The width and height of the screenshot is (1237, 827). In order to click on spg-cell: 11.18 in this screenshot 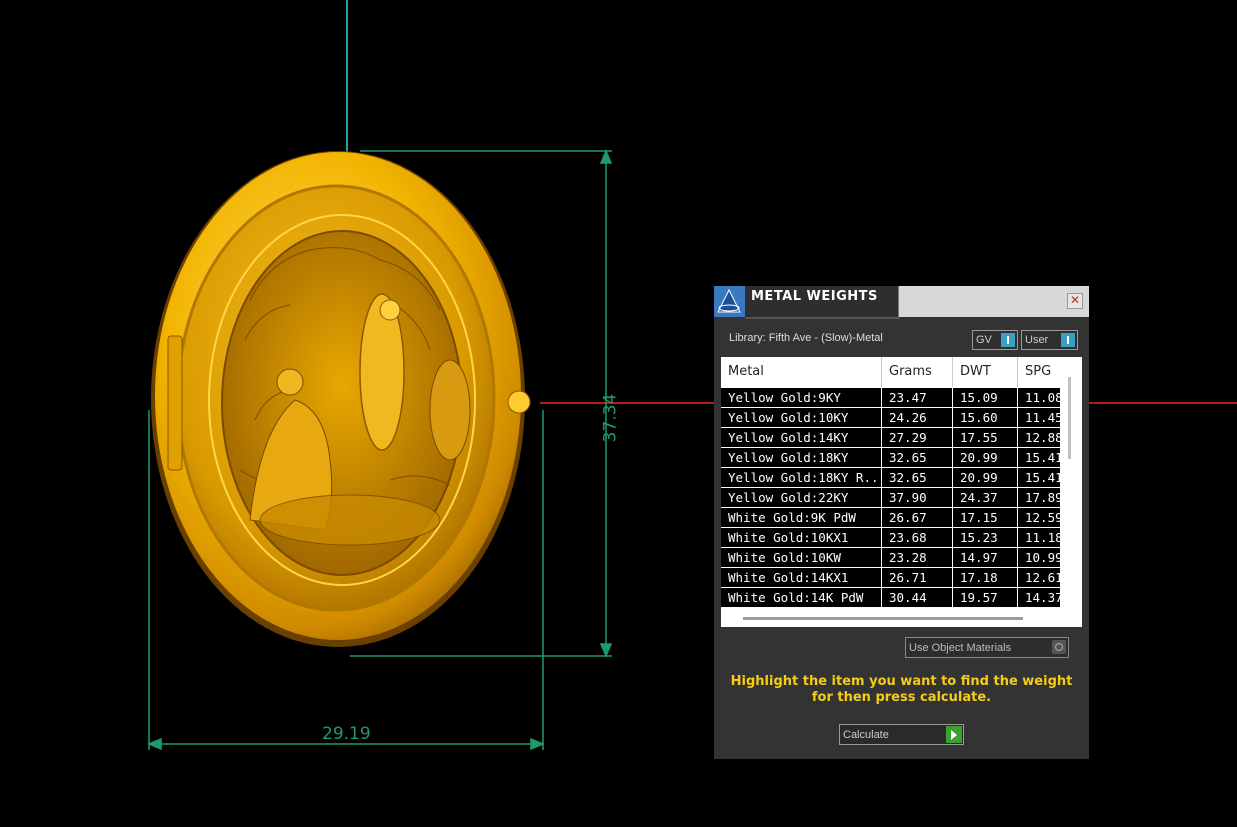, I will do `click(1039, 537)`.